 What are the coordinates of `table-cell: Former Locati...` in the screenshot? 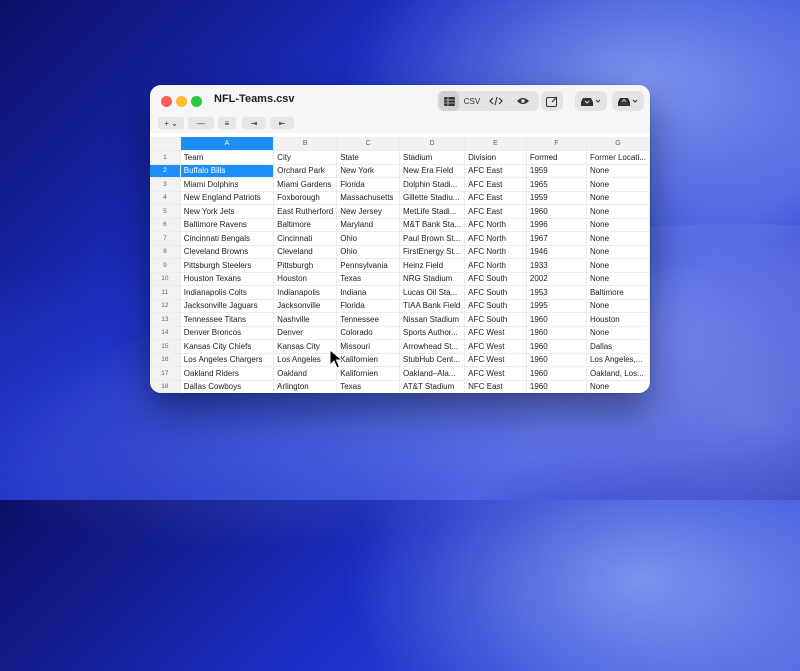 It's located at (618, 157).